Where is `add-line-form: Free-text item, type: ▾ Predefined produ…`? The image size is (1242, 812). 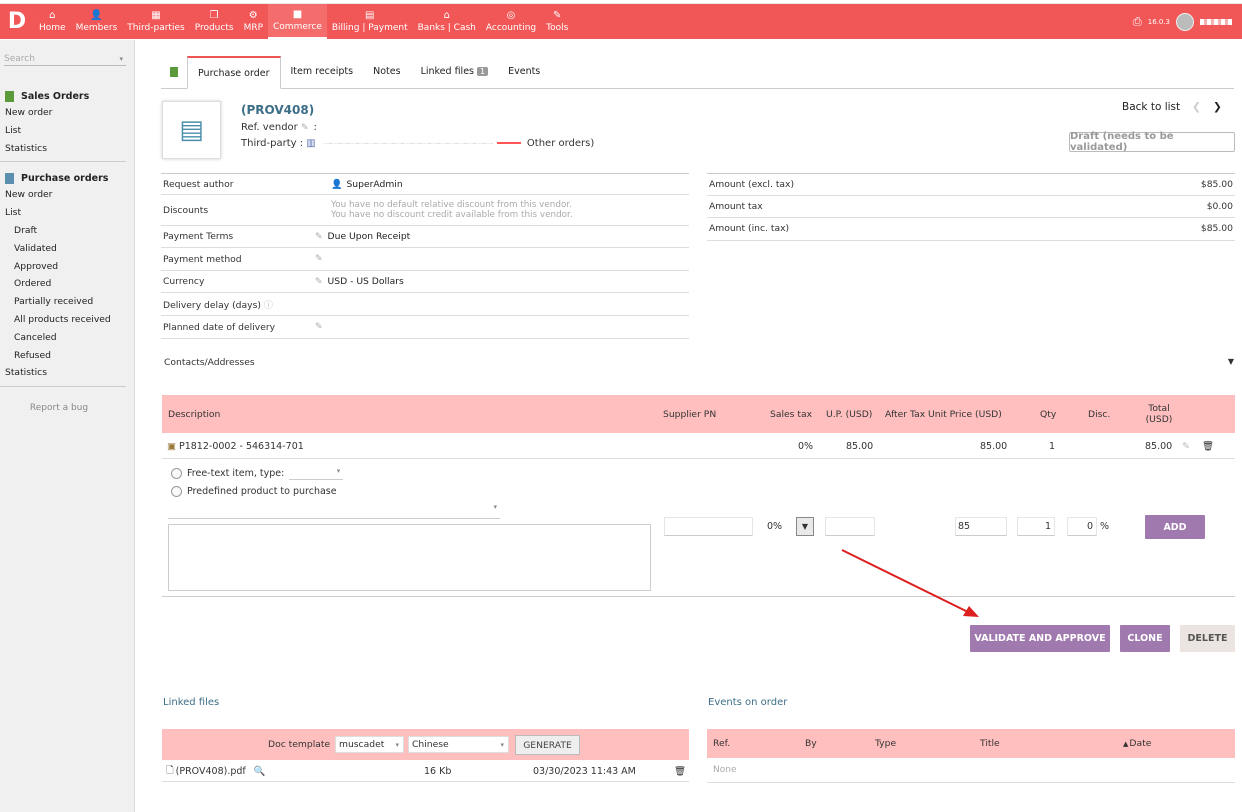 add-line-form: Free-text item, type: ▾ Predefined produ… is located at coordinates (698, 528).